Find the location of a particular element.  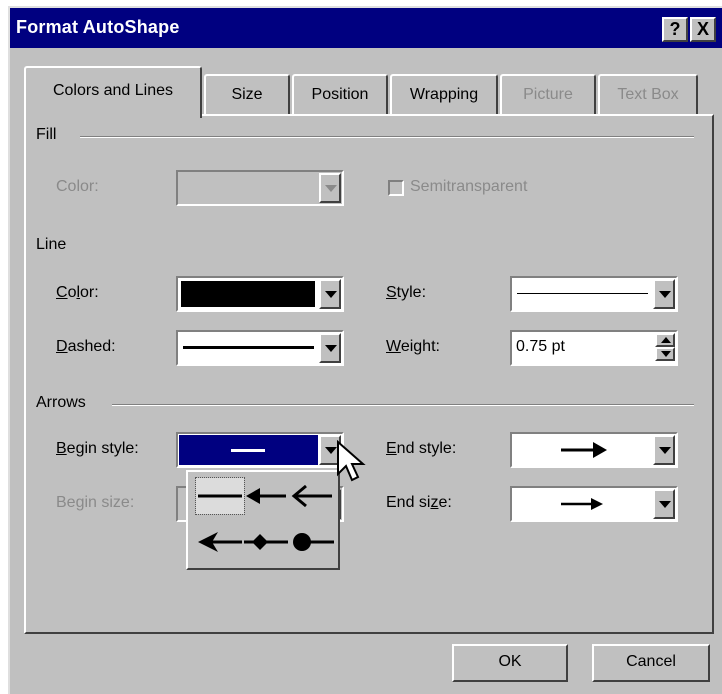

mouse-pointer-icon is located at coordinates (351, 464).